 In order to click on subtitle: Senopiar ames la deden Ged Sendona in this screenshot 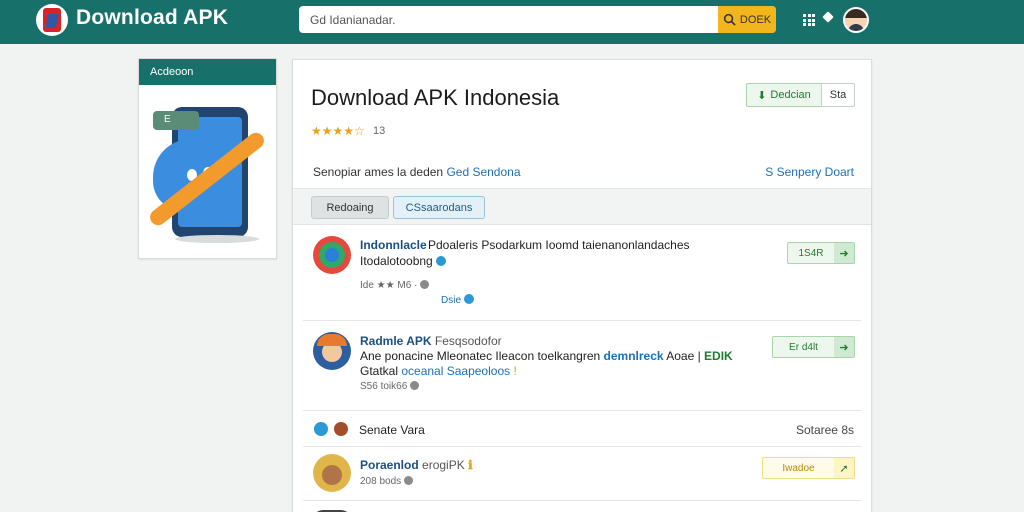, I will do `click(417, 172)`.